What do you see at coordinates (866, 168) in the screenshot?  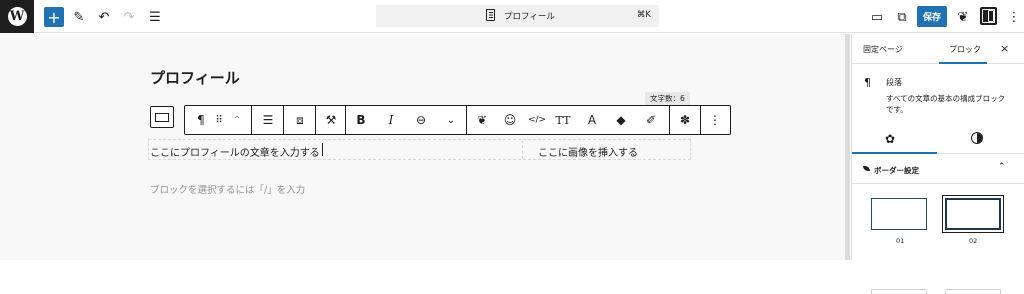 I see `leaf-icon` at bounding box center [866, 168].